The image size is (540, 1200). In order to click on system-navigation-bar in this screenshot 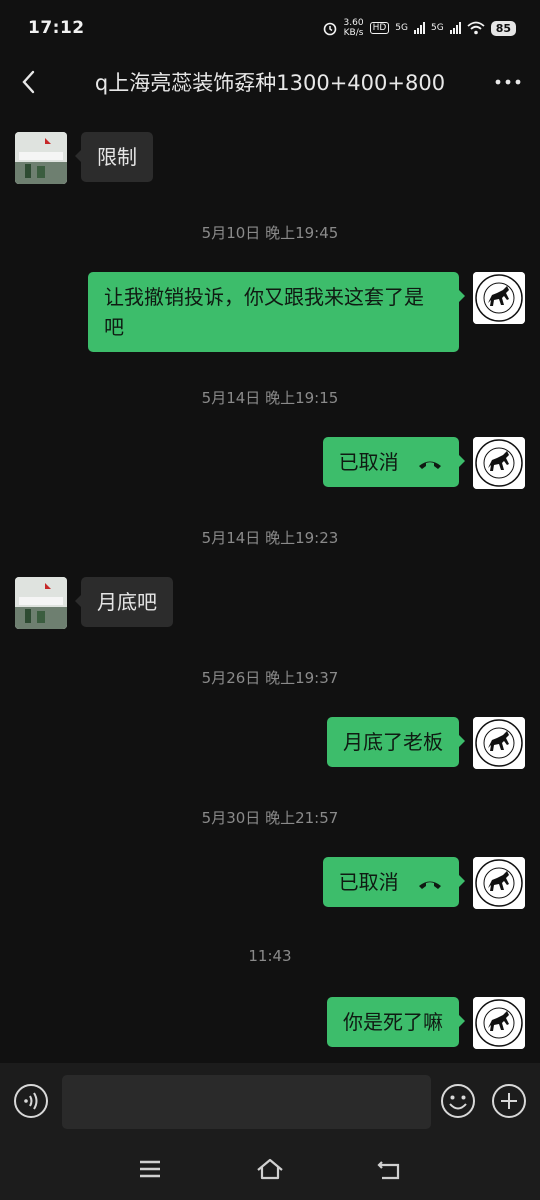, I will do `click(270, 1169)`.